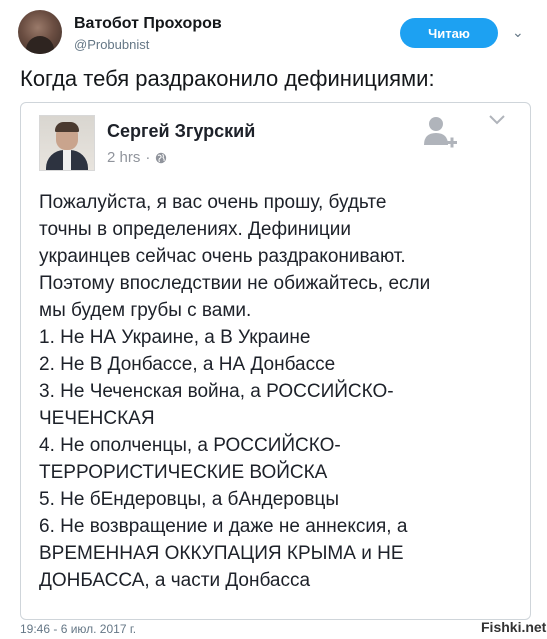  What do you see at coordinates (514, 627) in the screenshot?
I see `watermark: Fishki.net` at bounding box center [514, 627].